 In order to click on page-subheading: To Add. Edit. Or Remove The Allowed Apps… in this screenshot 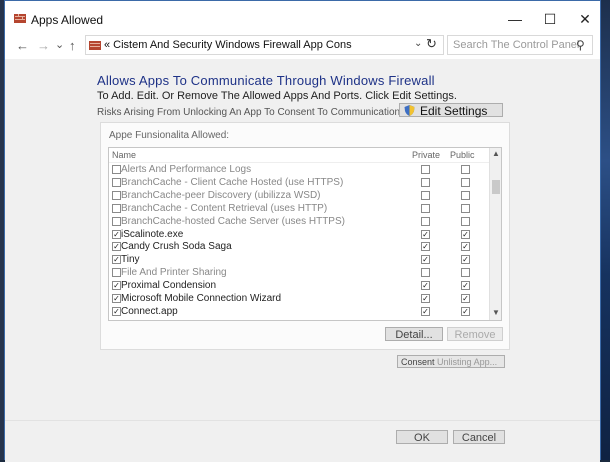, I will do `click(277, 96)`.